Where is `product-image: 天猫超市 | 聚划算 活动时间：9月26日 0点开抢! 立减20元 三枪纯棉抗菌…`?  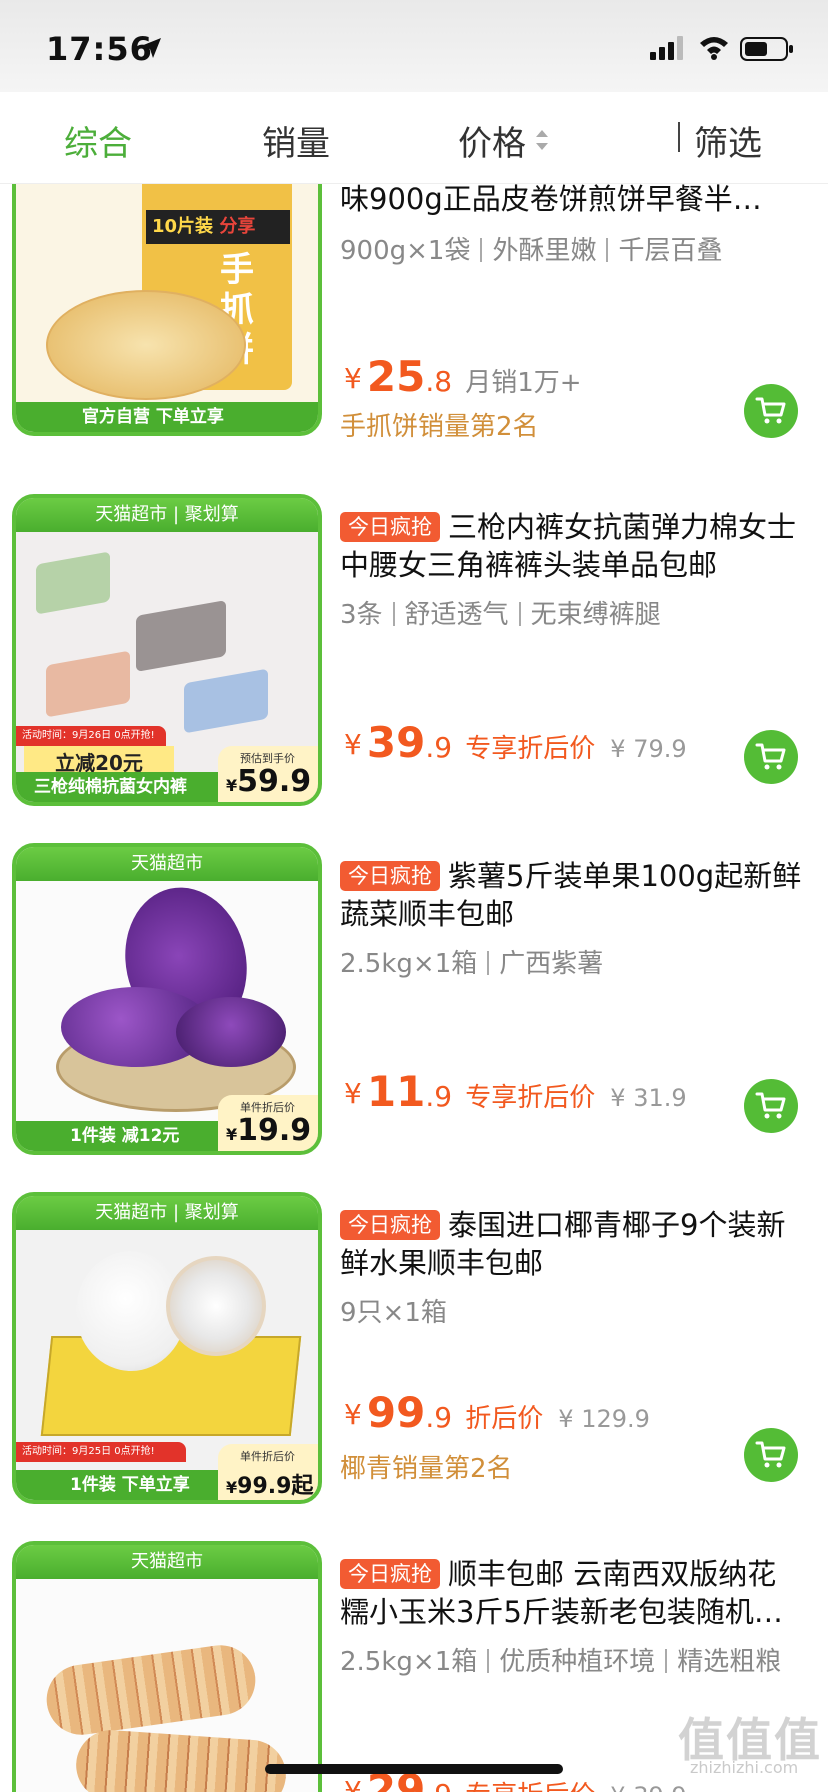
product-image: 天猫超市 | 聚划算 活动时间：9月26日 0点开抢! 立减20元 三枪纯棉抗菌… is located at coordinates (167, 650).